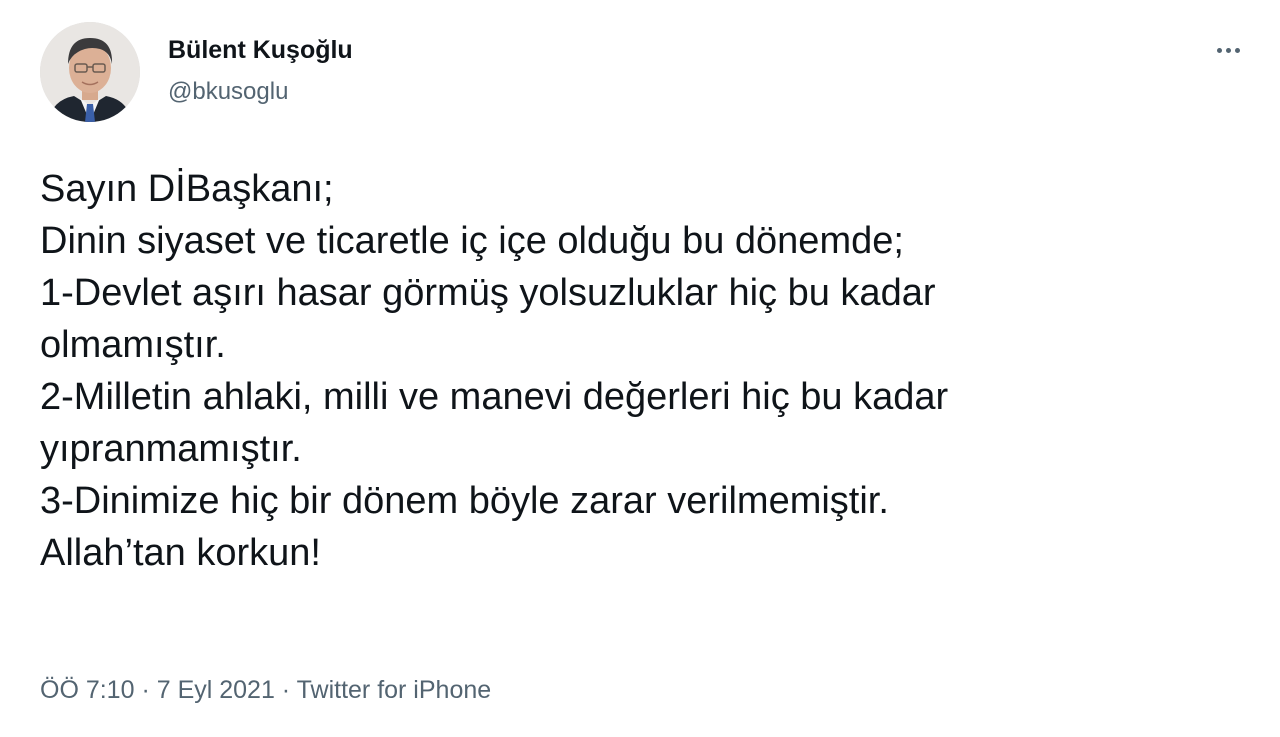  I want to click on author-display-name: Bülent Kuşoğlu, so click(260, 50).